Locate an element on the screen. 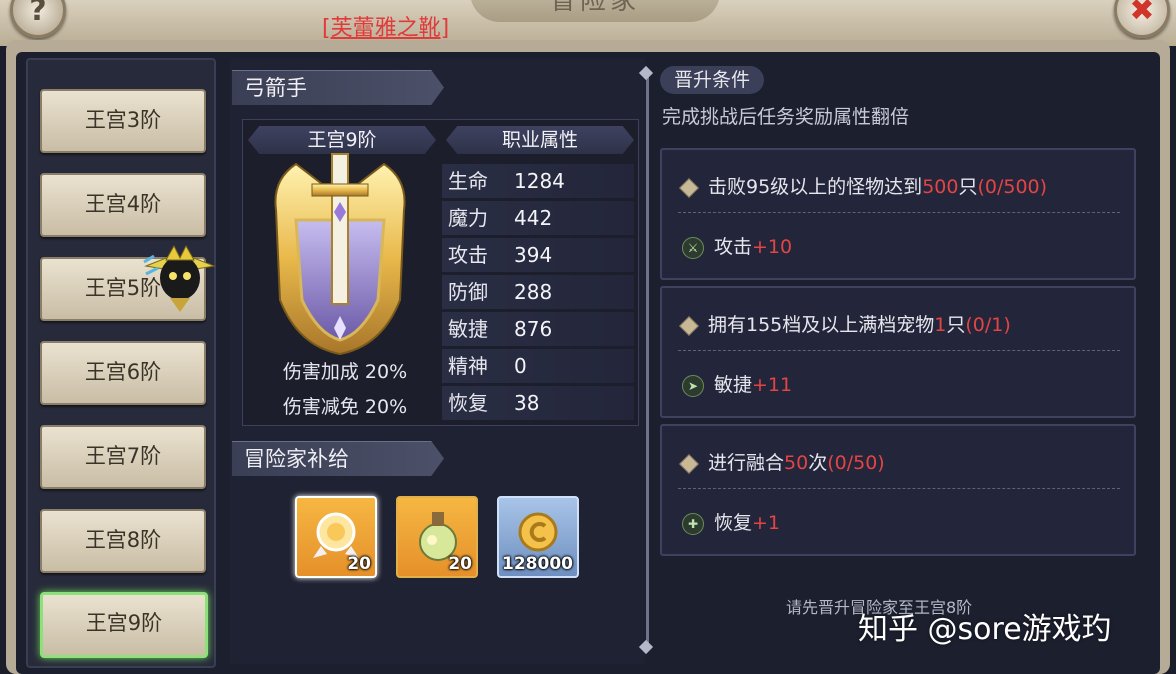  damage-bonus: 伤害加成 20% is located at coordinates (345, 372).